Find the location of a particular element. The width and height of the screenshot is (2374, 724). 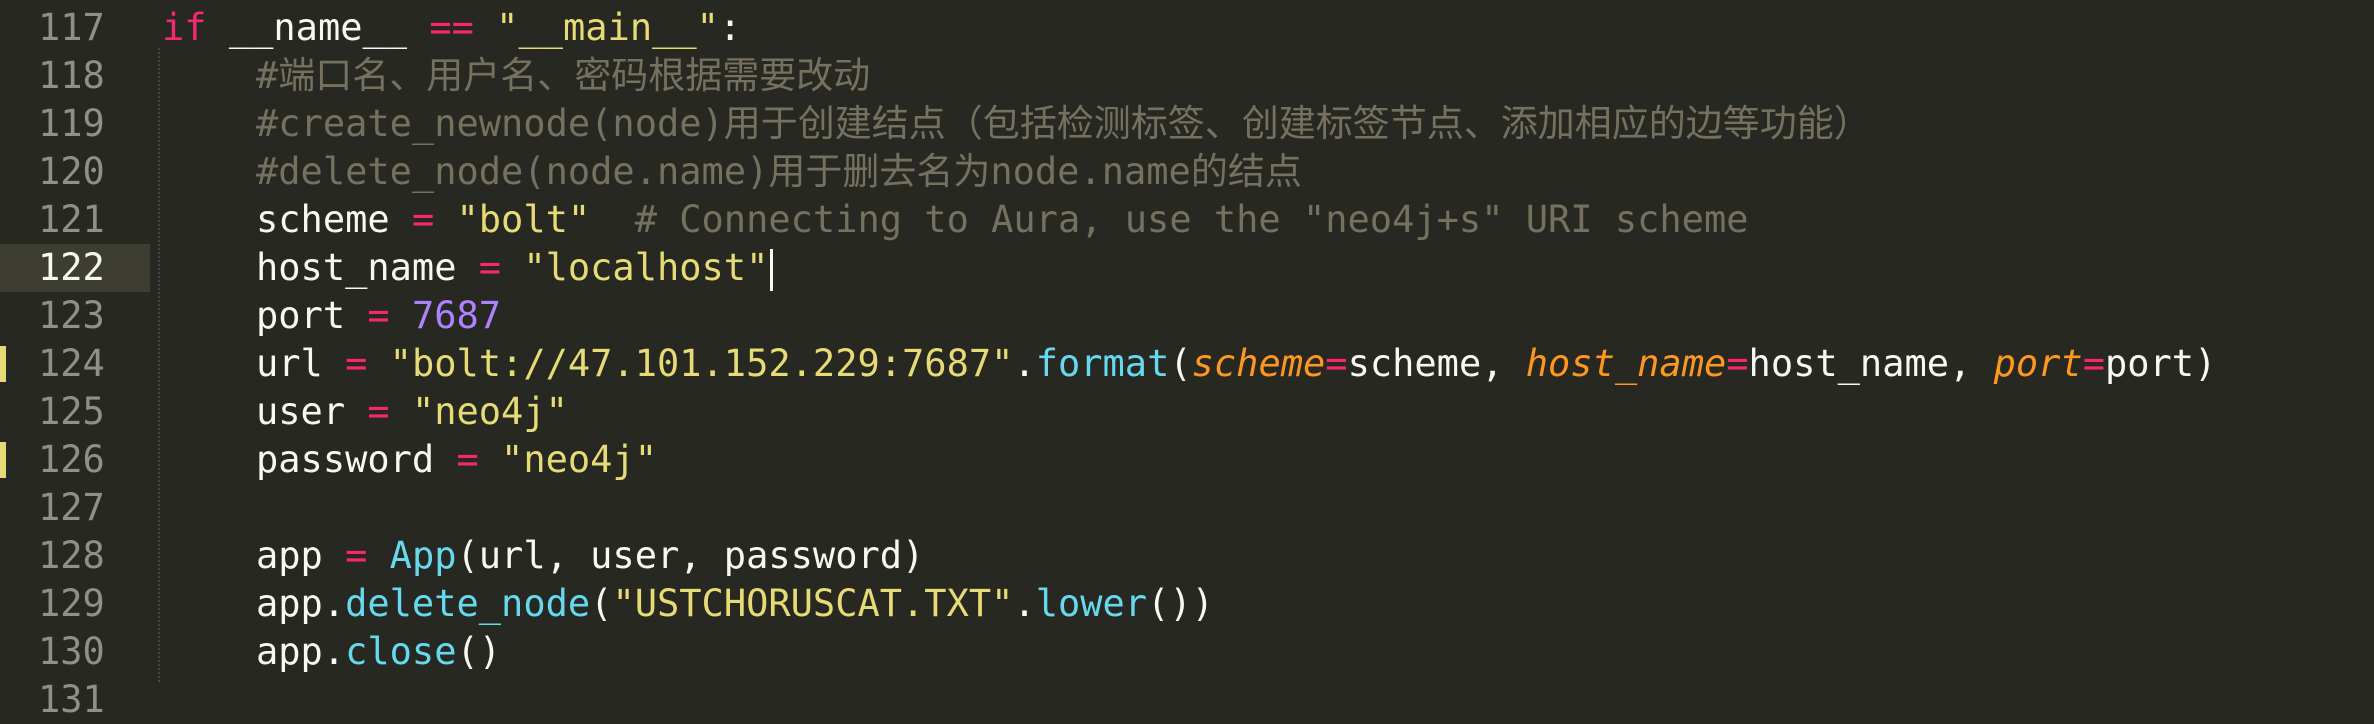

identifier-token: __name__ is located at coordinates (318, 27).